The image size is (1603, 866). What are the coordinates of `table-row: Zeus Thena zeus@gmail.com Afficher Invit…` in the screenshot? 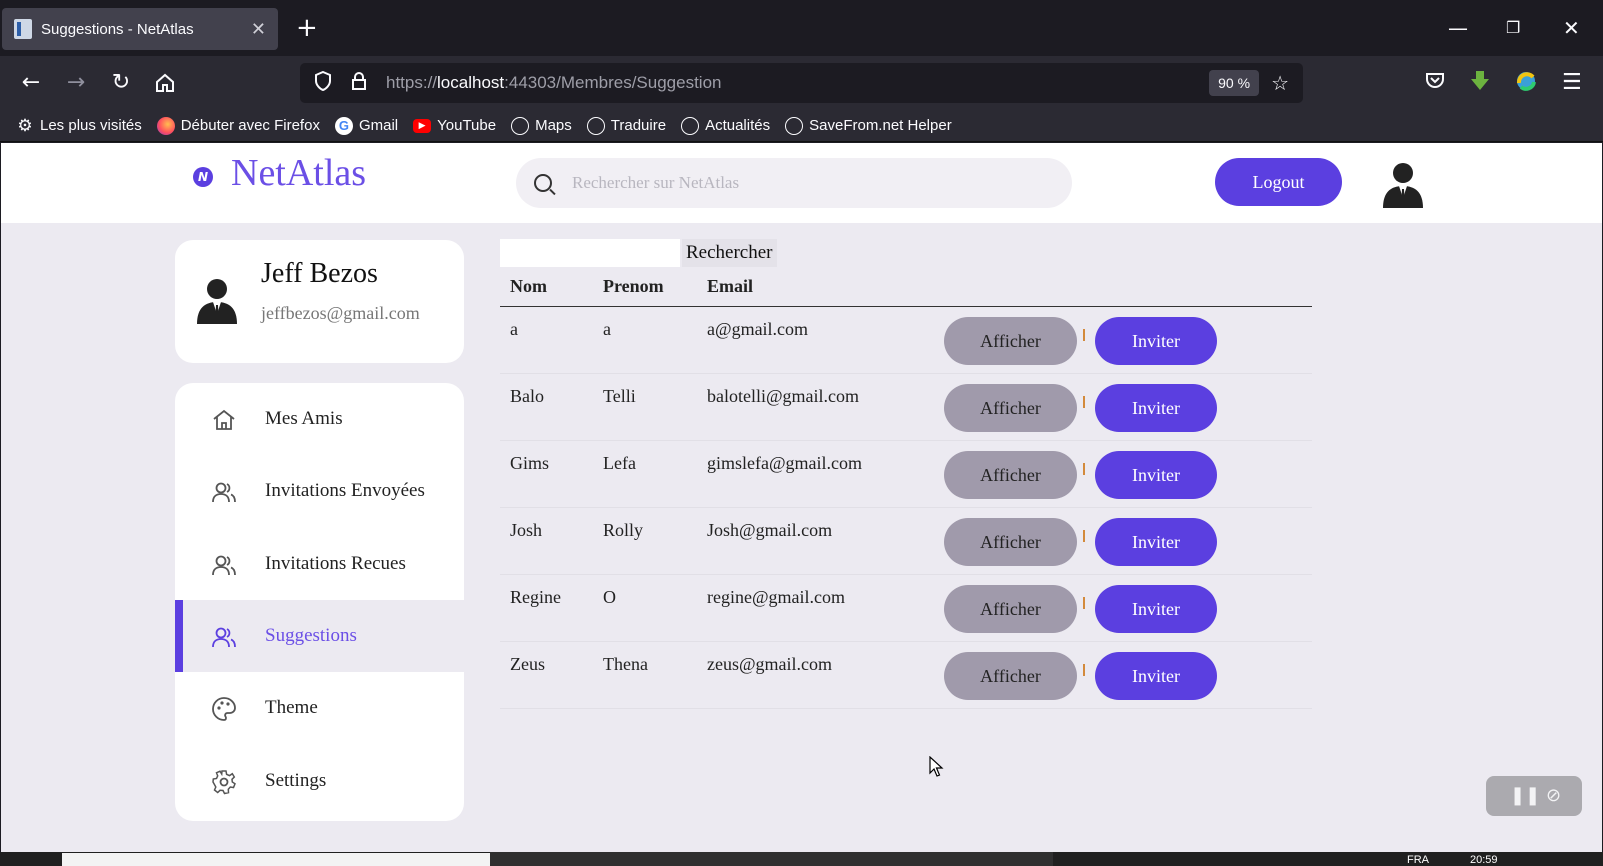 It's located at (906, 675).